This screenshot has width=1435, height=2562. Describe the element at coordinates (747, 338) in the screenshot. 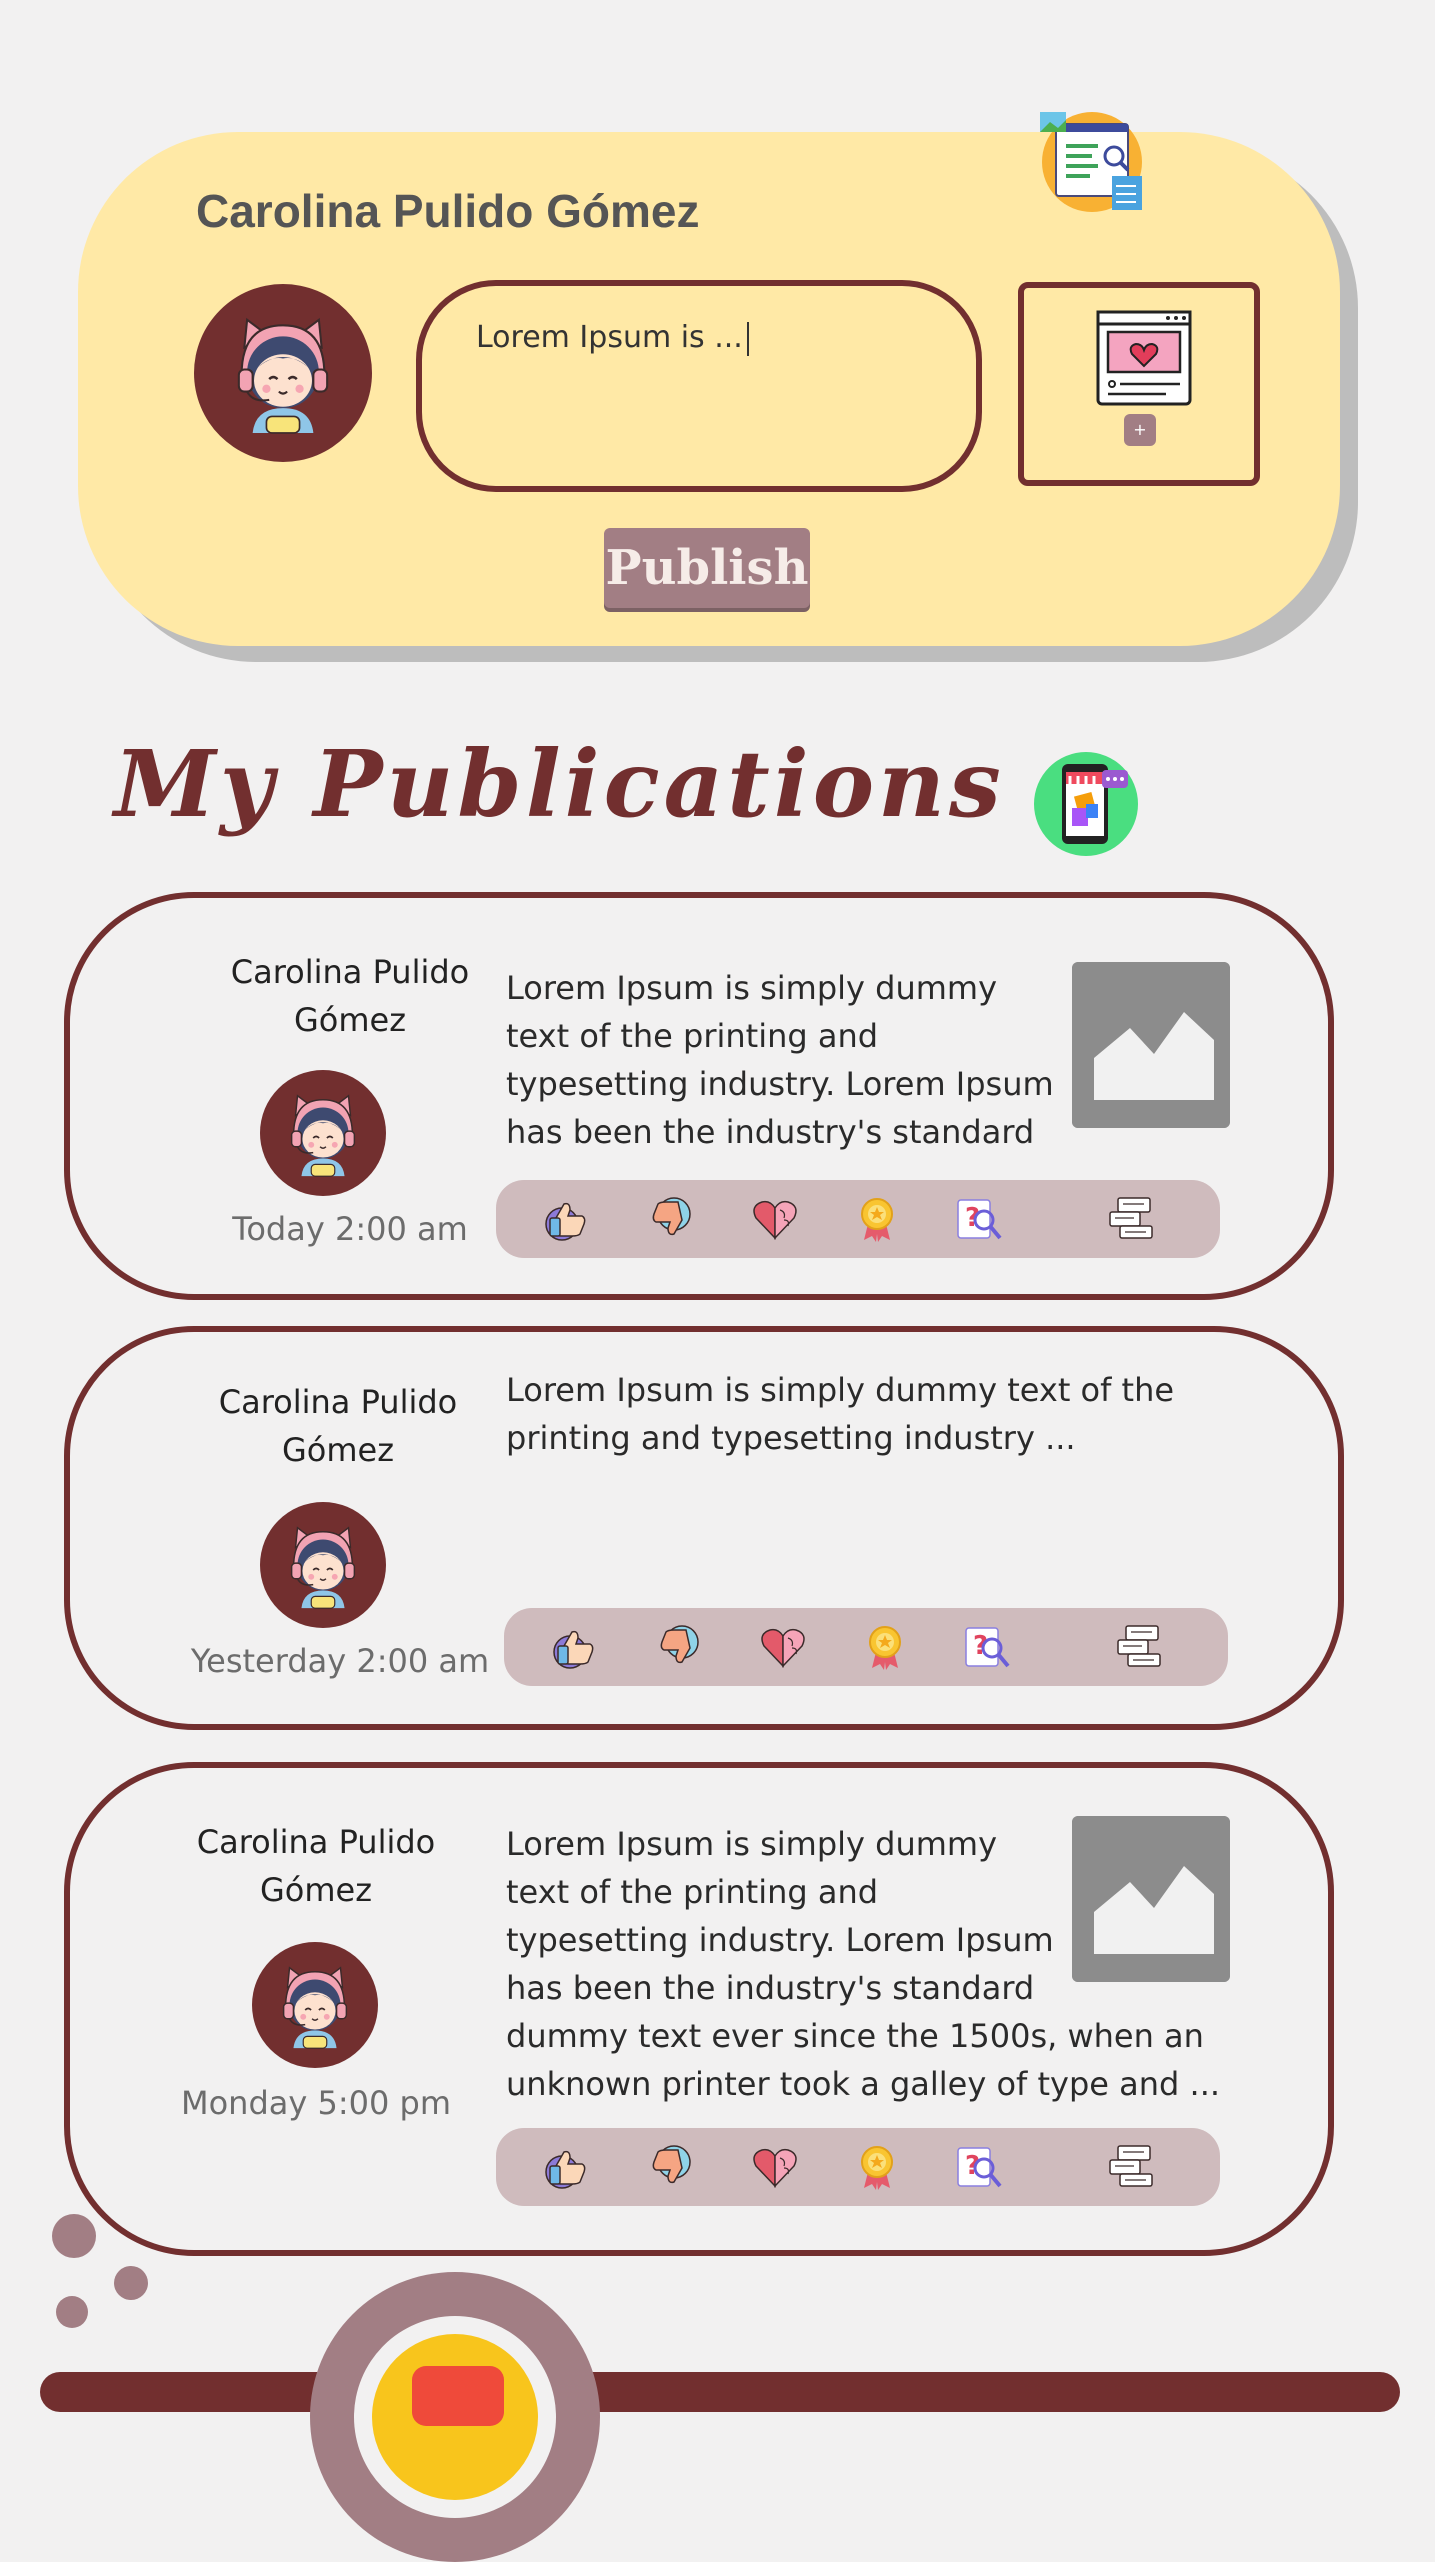

I see `text-caret` at that location.